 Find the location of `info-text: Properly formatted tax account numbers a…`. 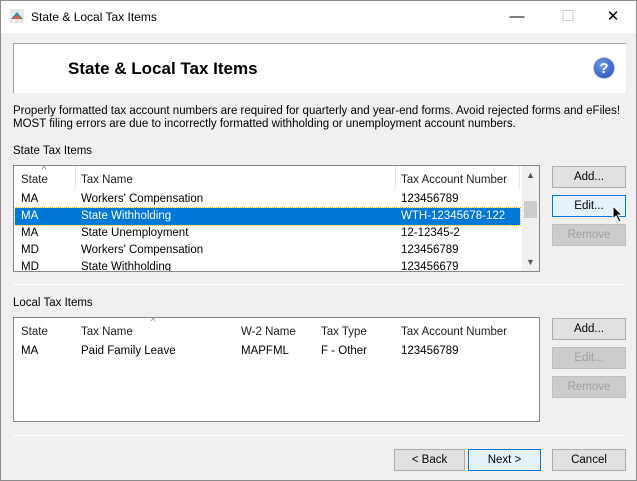

info-text: Properly formatted tax account numbers a… is located at coordinates (317, 117).